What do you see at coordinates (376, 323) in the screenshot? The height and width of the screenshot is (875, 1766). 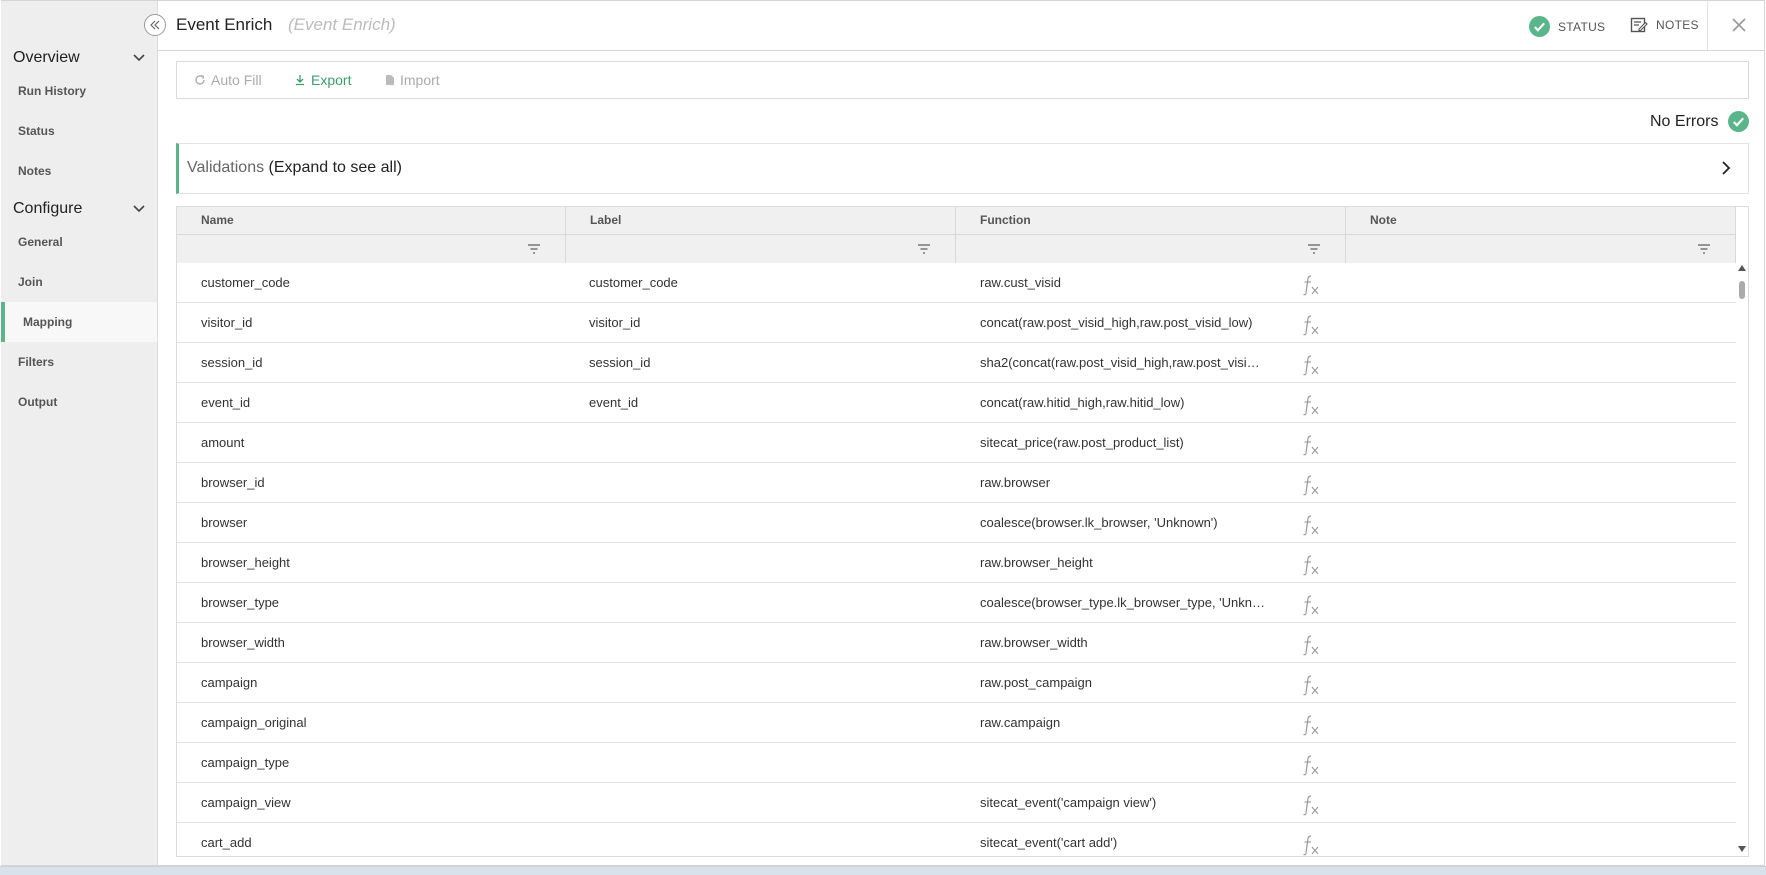 I see `cell-name: visitor_id` at bounding box center [376, 323].